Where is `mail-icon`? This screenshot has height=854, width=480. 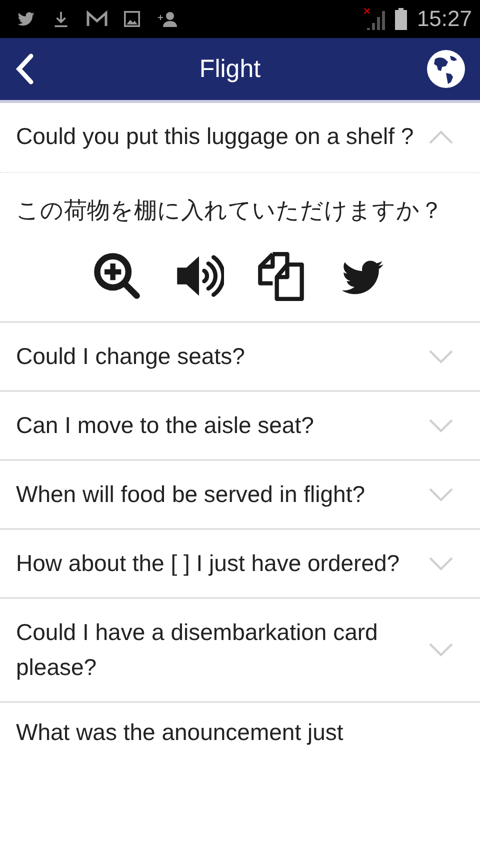
mail-icon is located at coordinates (97, 19).